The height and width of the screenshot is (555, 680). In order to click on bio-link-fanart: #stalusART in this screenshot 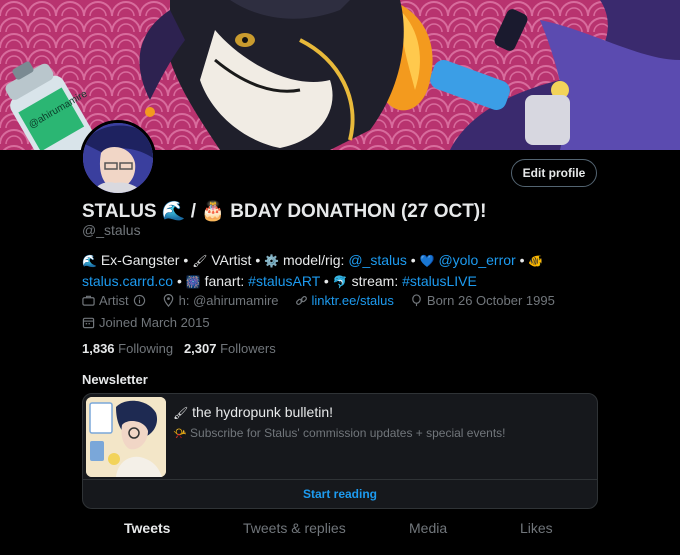, I will do `click(284, 281)`.